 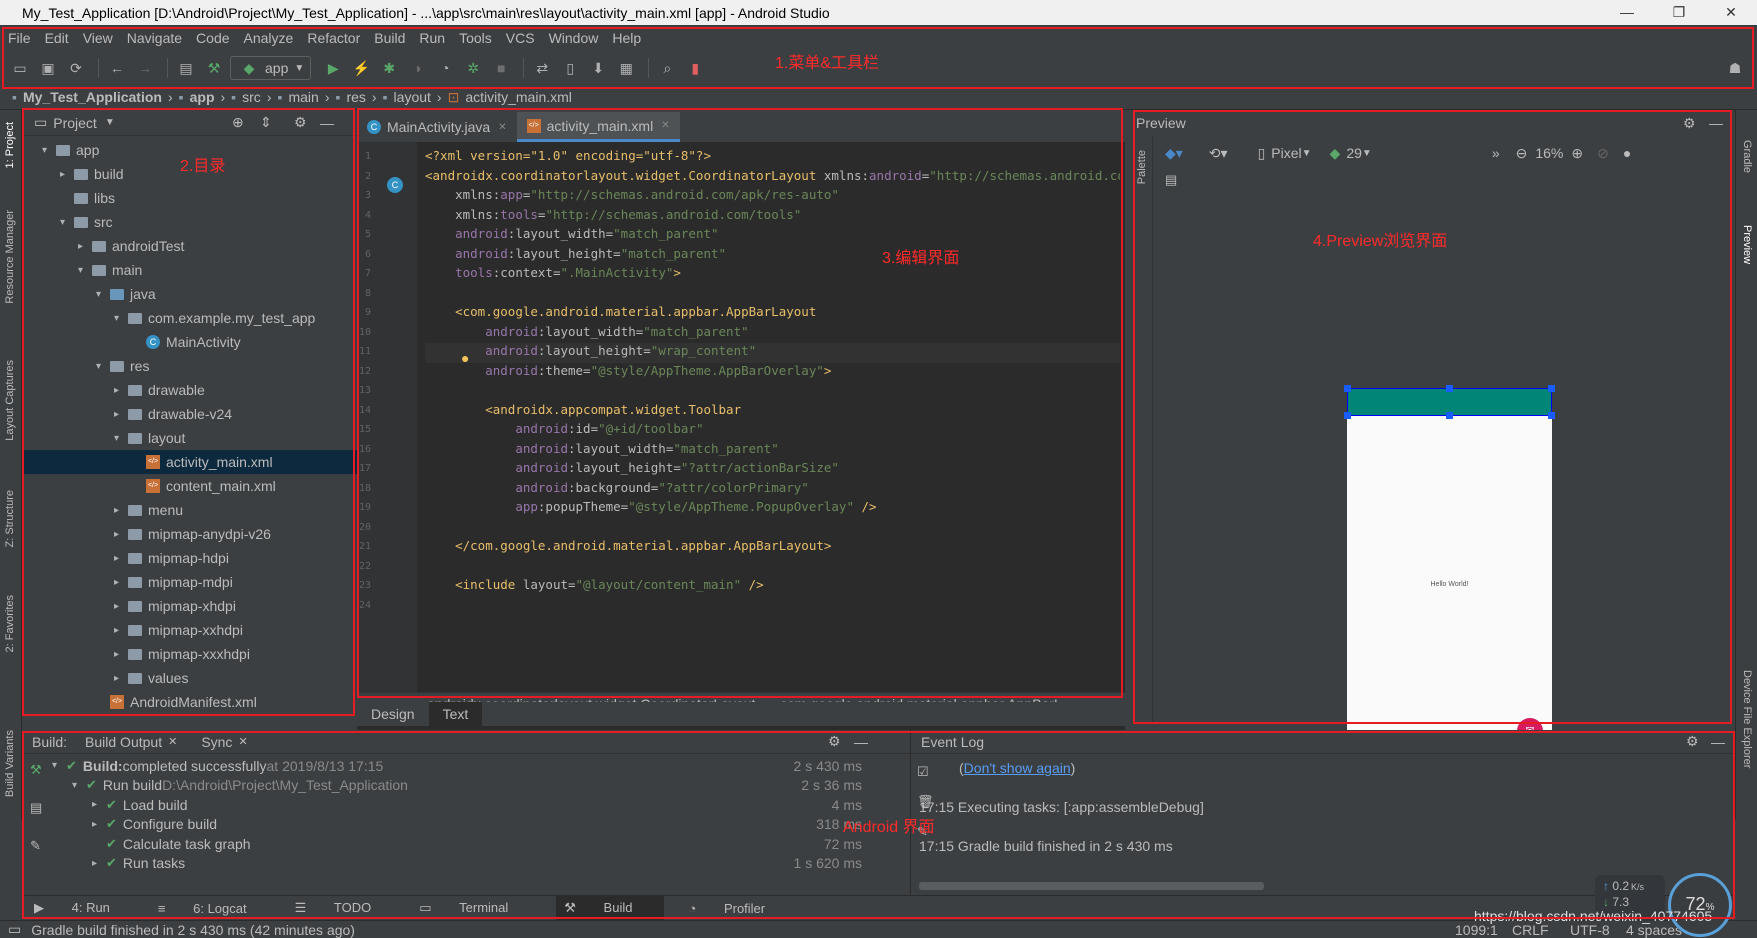 What do you see at coordinates (889, 827) in the screenshot?
I see `annotation-label: Android 界面` at bounding box center [889, 827].